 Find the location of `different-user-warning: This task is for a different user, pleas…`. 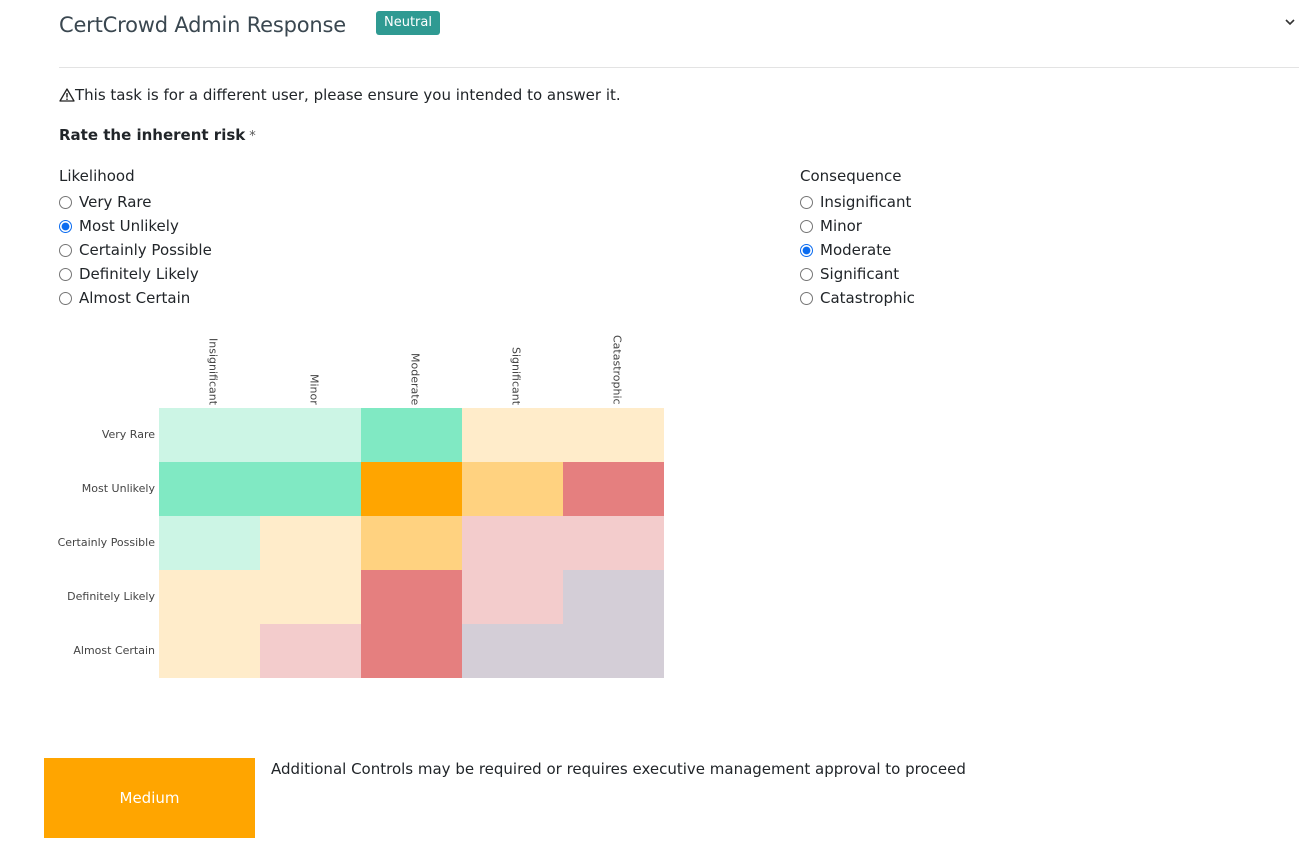

different-user-warning: This task is for a different user, pleas… is located at coordinates (340, 95).